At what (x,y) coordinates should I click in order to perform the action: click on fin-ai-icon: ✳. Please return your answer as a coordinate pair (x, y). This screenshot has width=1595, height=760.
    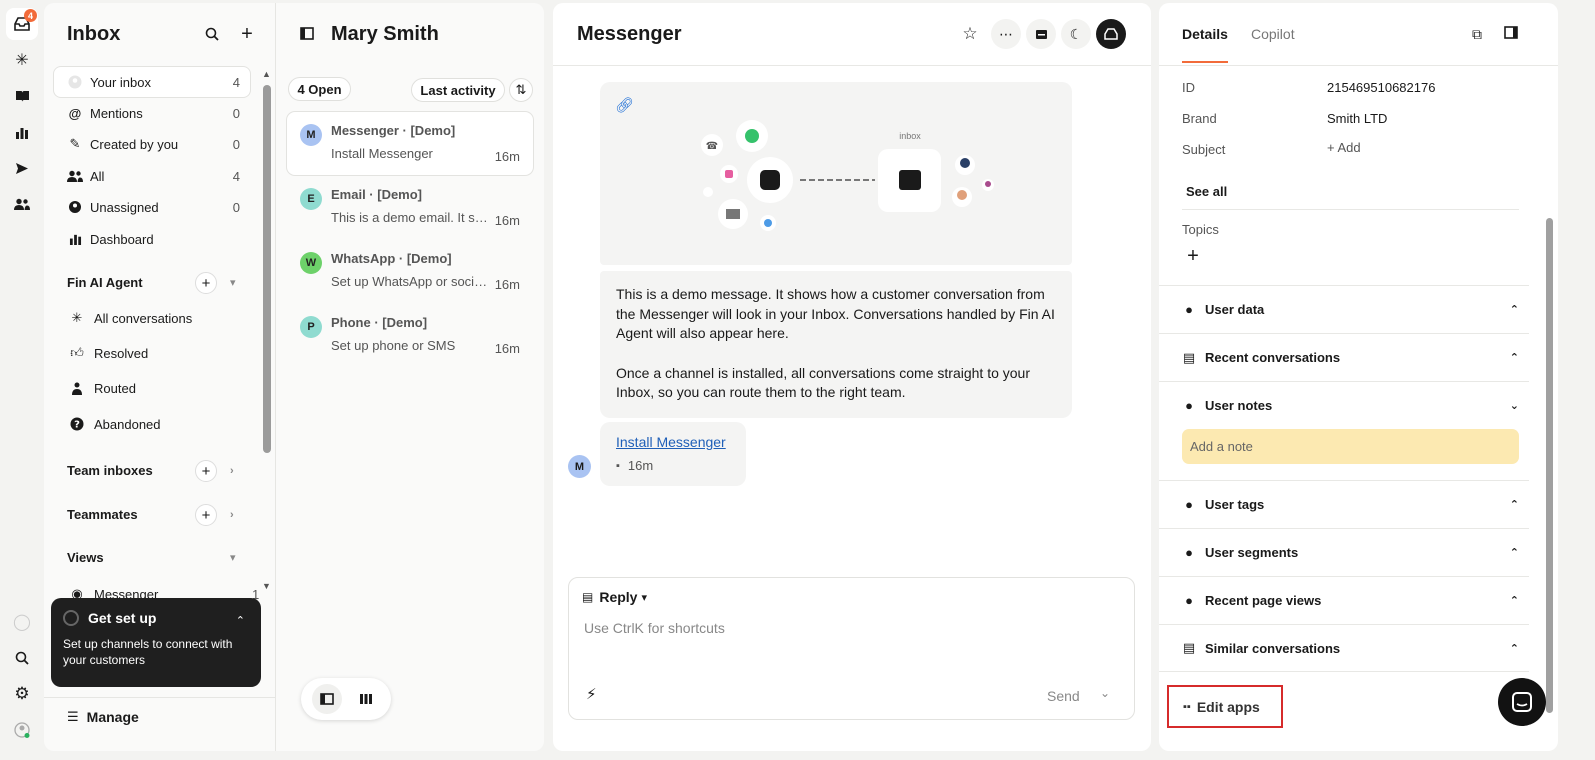
    Looking at the image, I should click on (22, 60).